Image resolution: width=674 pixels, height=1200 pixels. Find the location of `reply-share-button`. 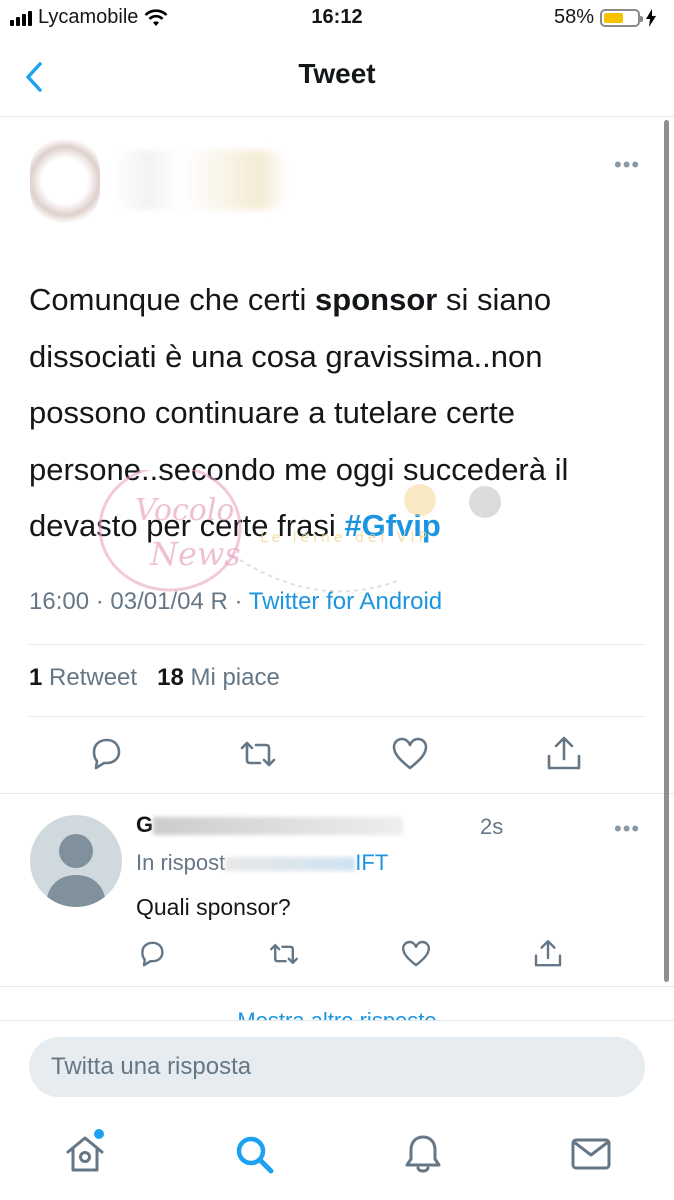

reply-share-button is located at coordinates (548, 954).